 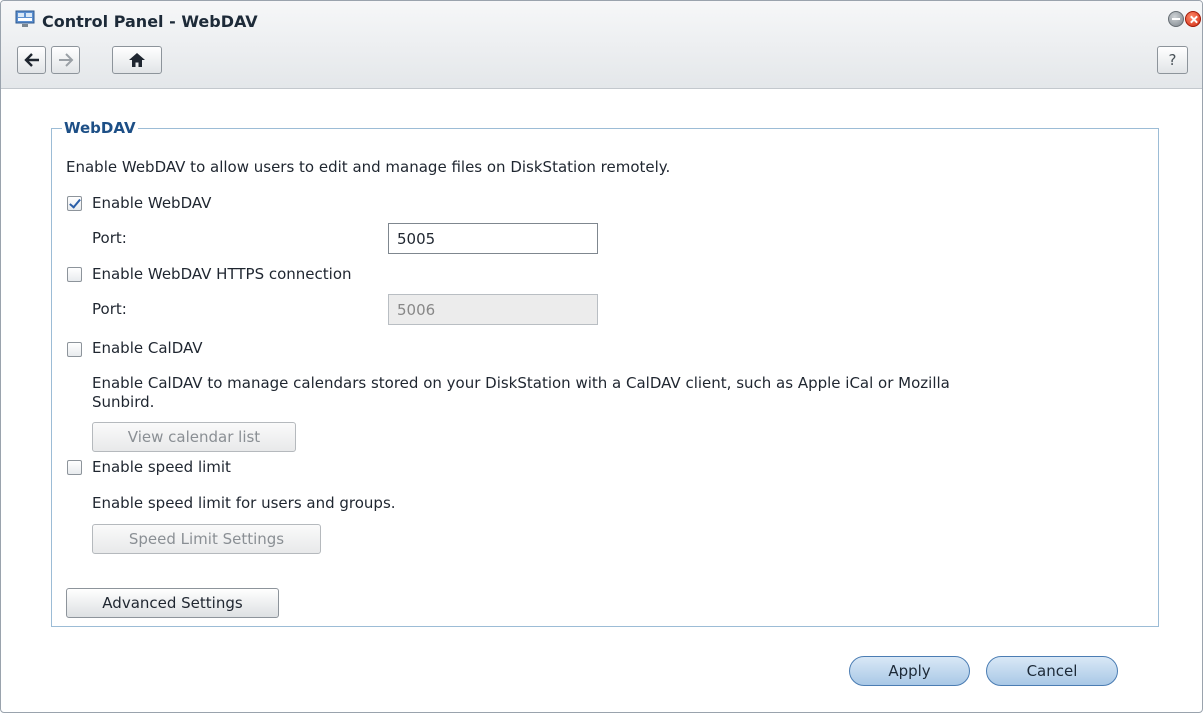 I want to click on arrow-right-icon, so click(x=65, y=60).